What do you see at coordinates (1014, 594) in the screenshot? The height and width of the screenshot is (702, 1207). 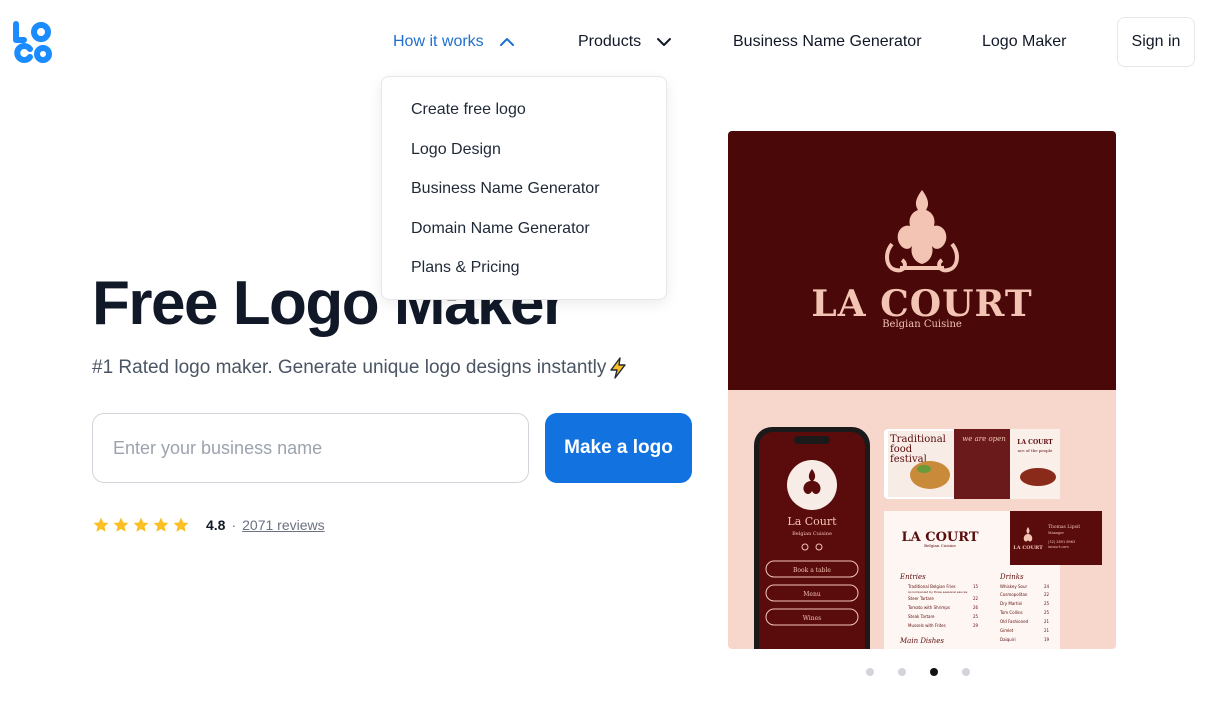 I see `menu-drink: Cosmopolitan` at bounding box center [1014, 594].